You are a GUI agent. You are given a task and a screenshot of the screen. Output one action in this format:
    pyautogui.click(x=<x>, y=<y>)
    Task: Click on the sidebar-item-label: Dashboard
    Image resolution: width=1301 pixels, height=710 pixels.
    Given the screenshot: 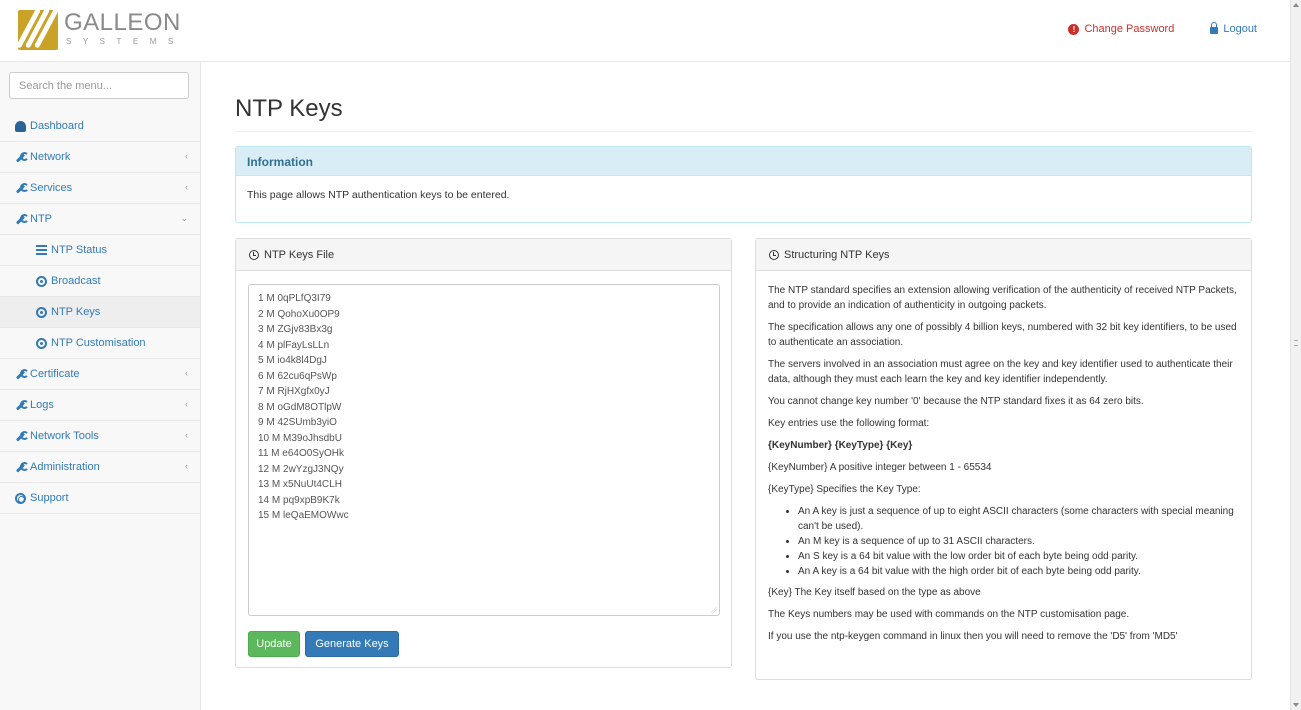 What is the action you would take?
    pyautogui.click(x=57, y=126)
    